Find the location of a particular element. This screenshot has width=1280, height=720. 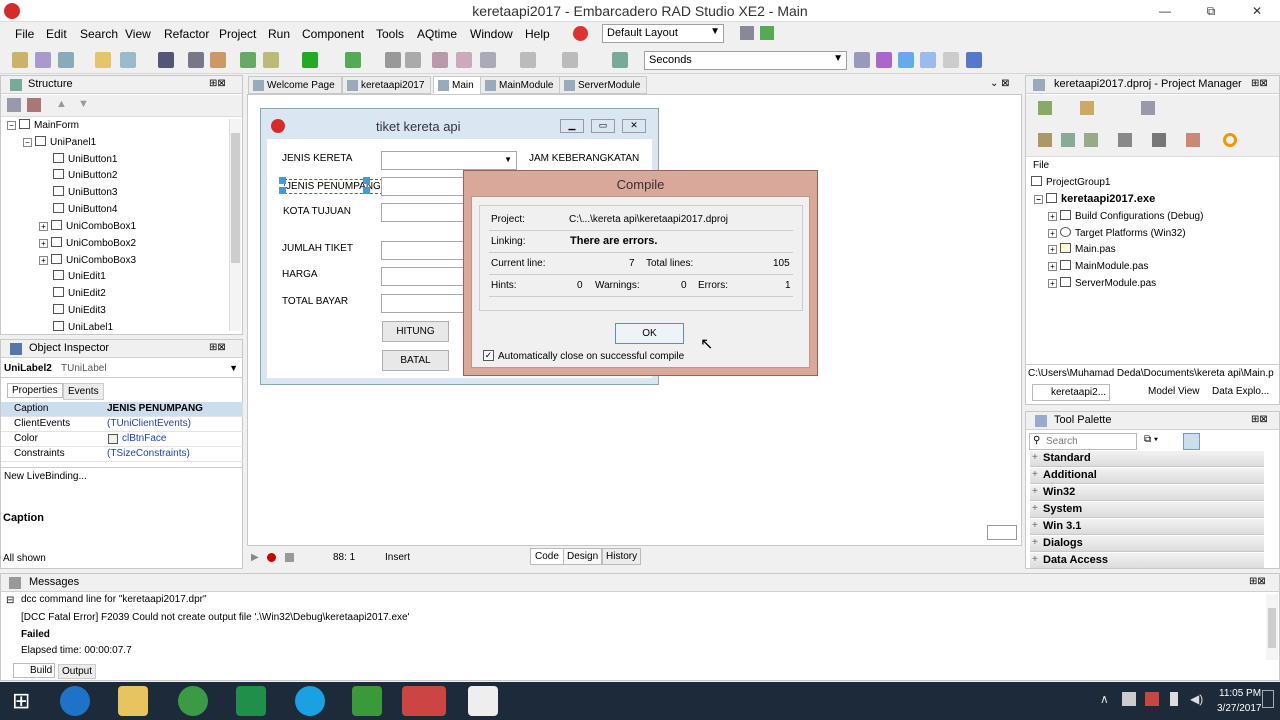

batal-button: BATAL is located at coordinates (415, 360).